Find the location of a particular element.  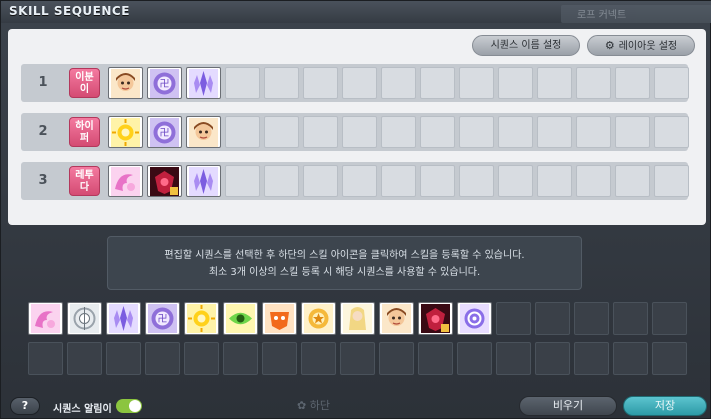

alarm-toggle is located at coordinates (129, 406).